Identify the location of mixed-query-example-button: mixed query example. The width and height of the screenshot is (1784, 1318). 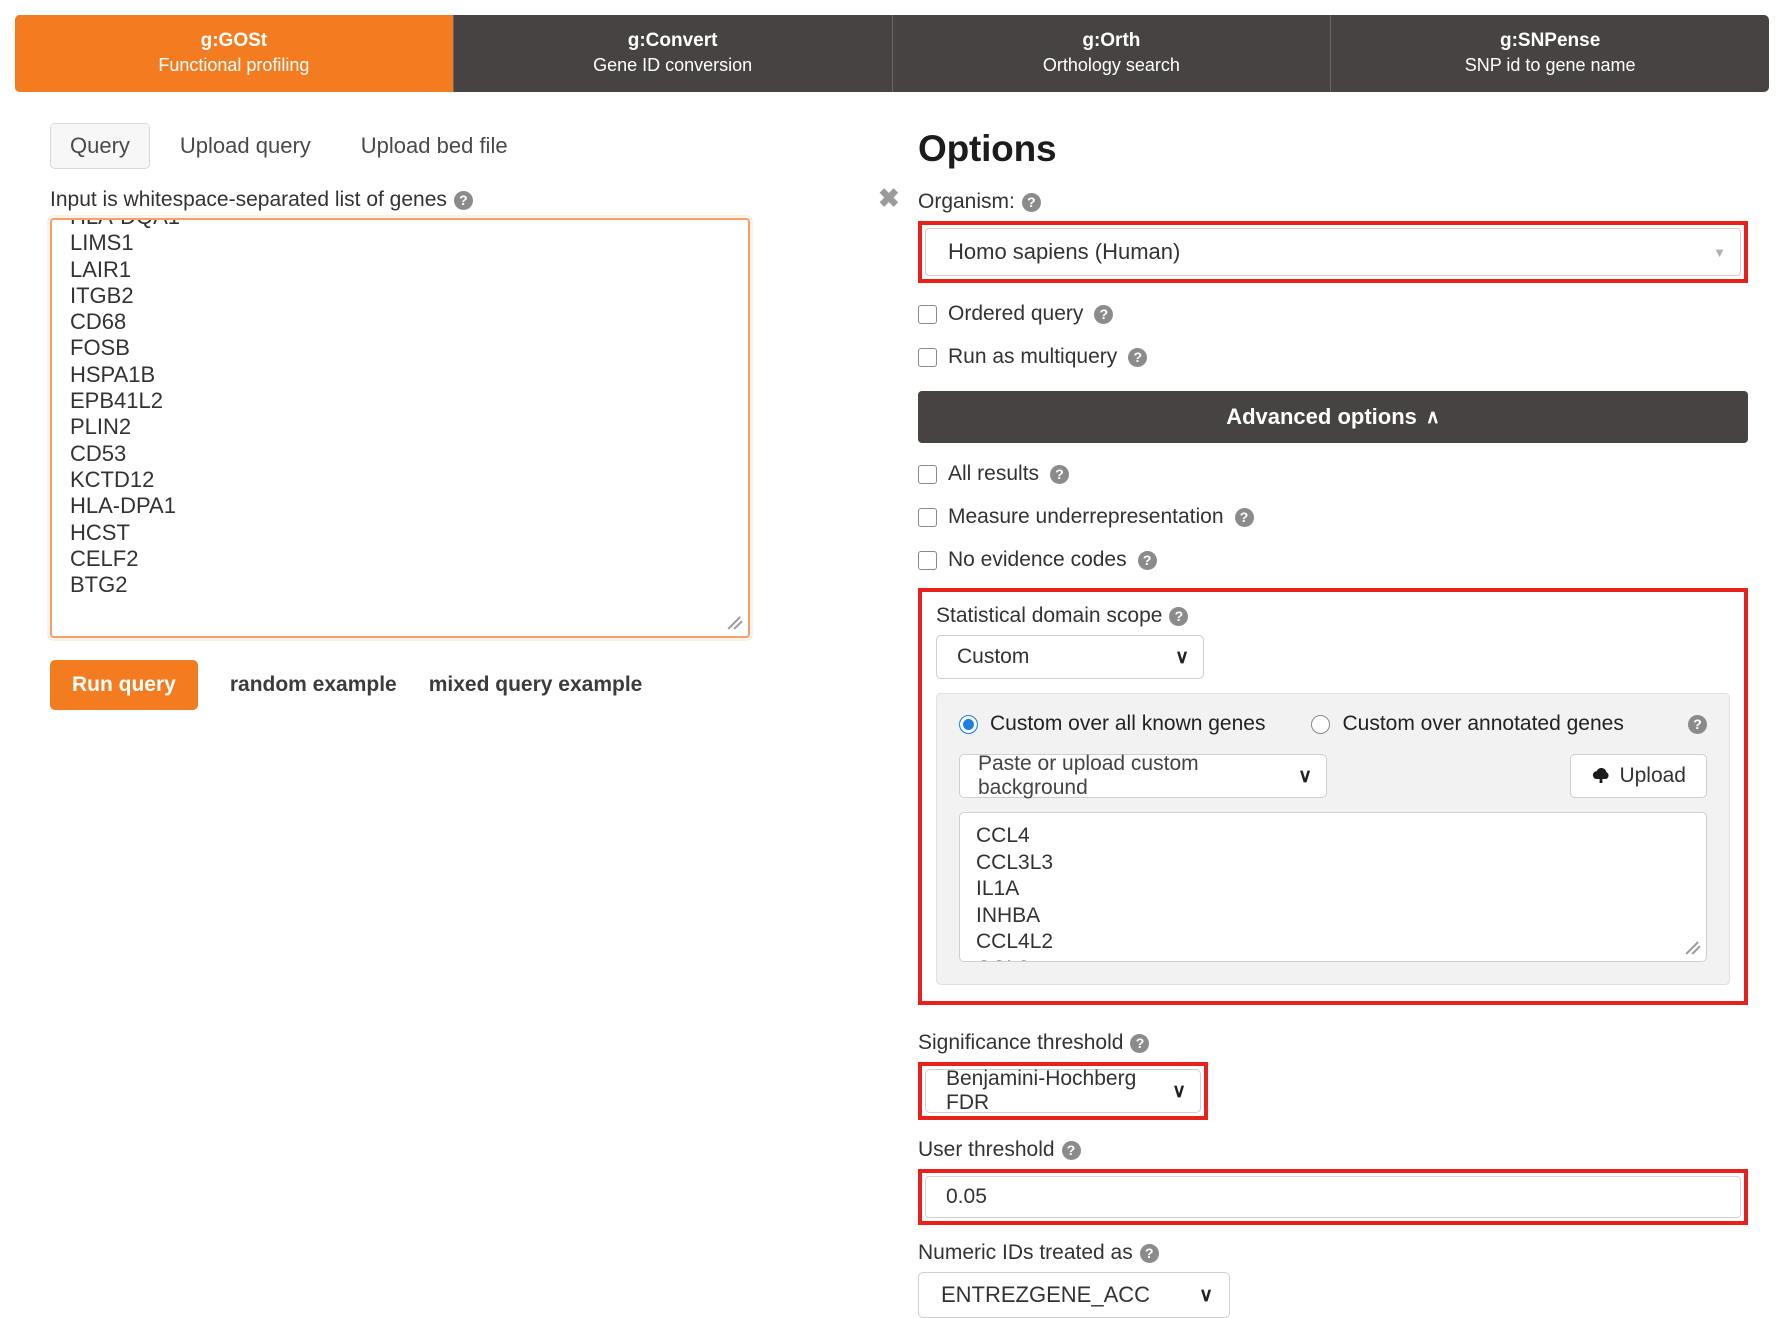
(536, 685).